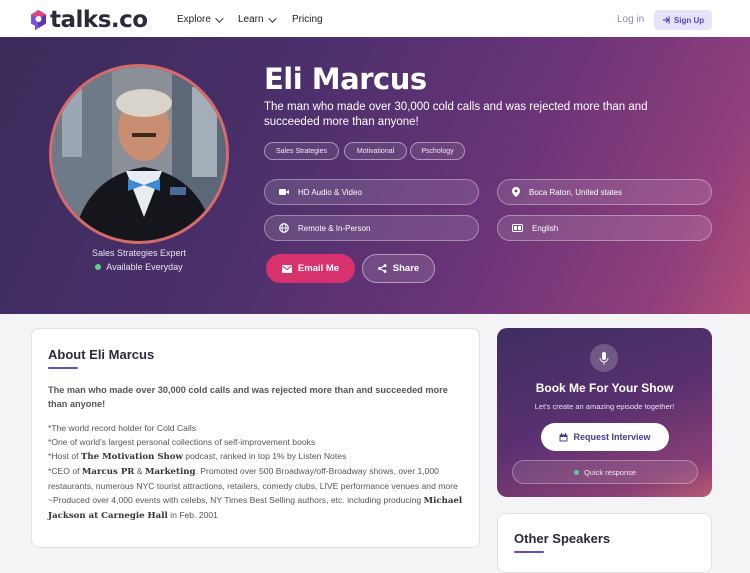 The width and height of the screenshot is (750, 573). I want to click on about-text: &, so click(139, 471).